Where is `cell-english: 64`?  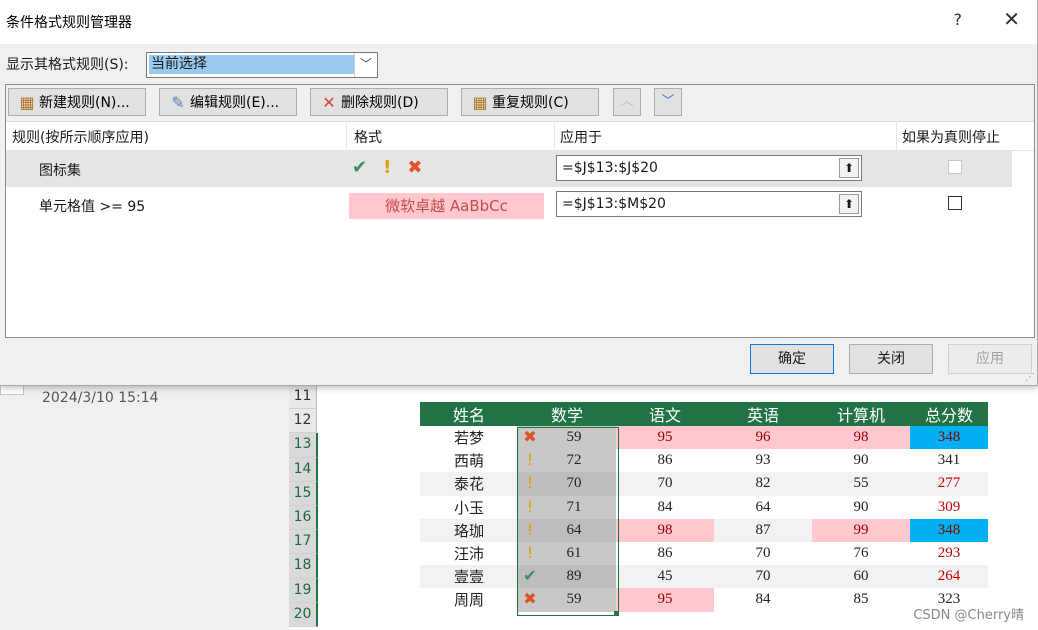
cell-english: 64 is located at coordinates (763, 507).